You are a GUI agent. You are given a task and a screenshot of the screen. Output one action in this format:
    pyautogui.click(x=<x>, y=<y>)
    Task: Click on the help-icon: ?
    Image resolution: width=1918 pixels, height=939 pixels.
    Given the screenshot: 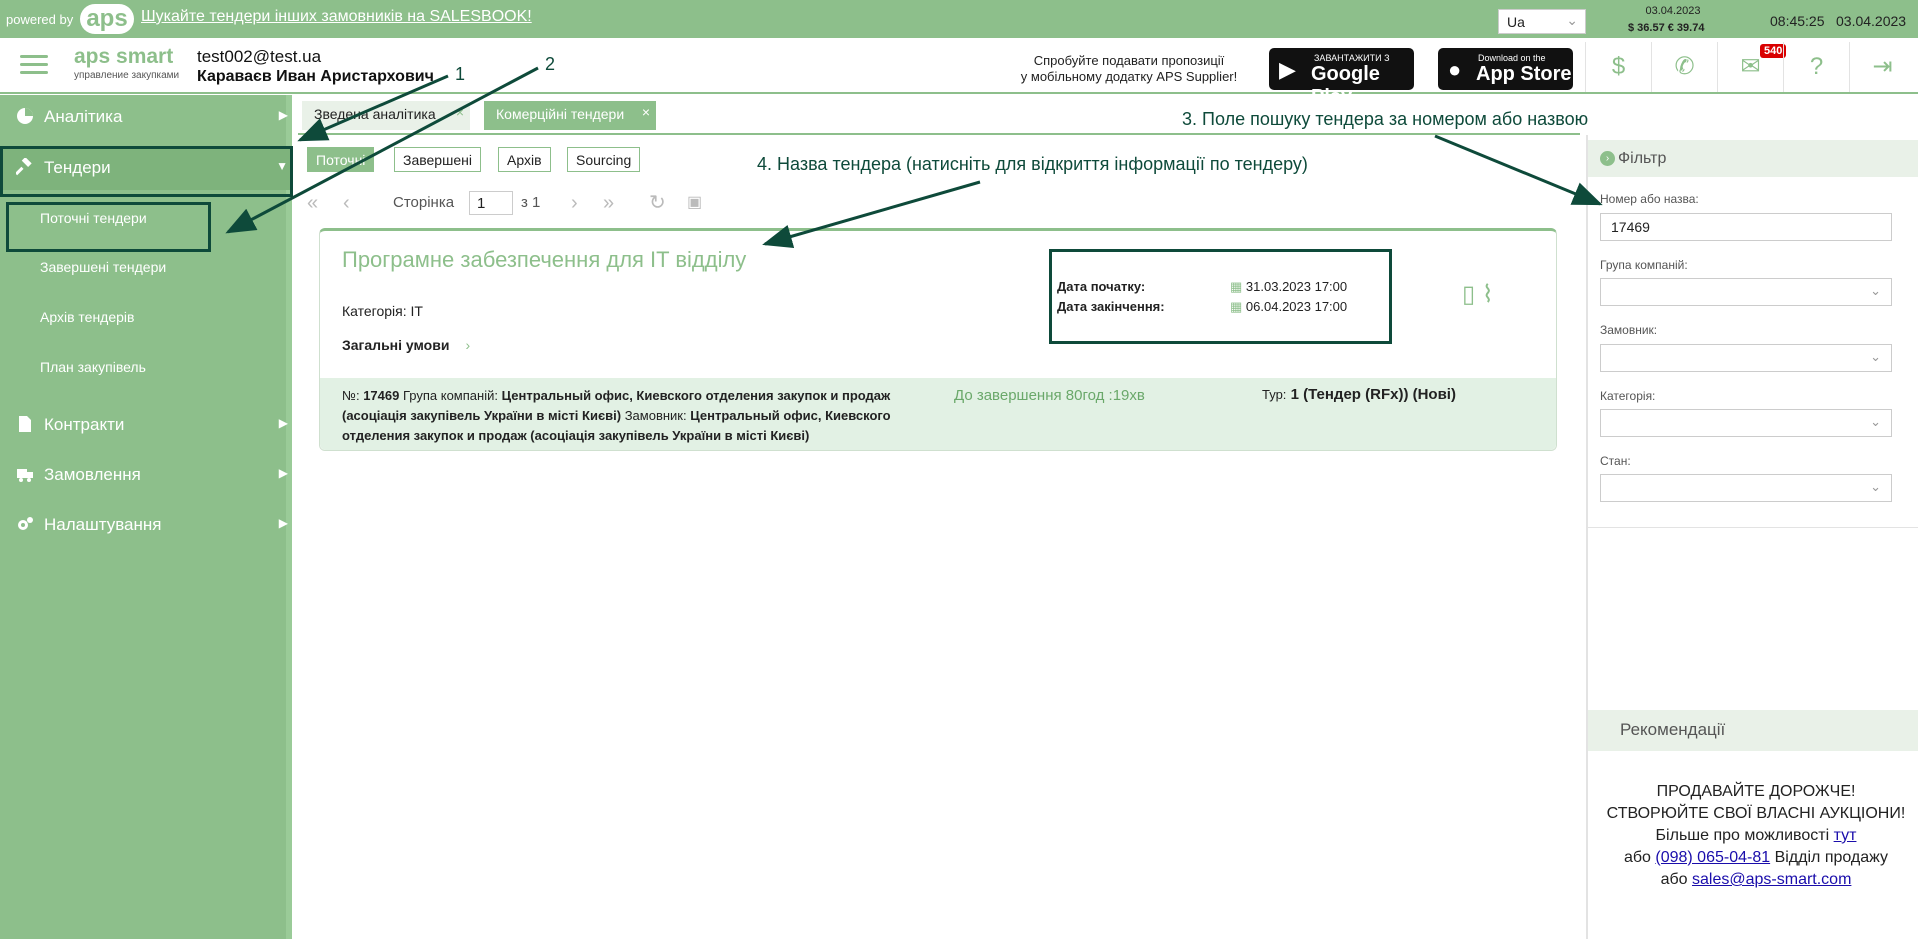 What is the action you would take?
    pyautogui.click(x=1816, y=67)
    